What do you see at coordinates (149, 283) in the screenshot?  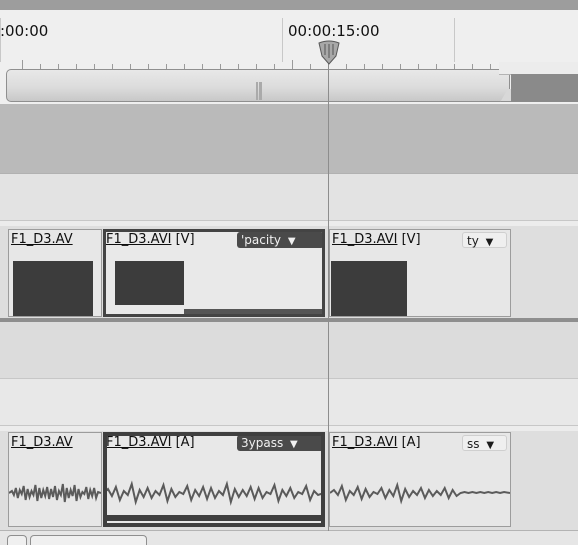 I see `video-clip-2-thumbnail` at bounding box center [149, 283].